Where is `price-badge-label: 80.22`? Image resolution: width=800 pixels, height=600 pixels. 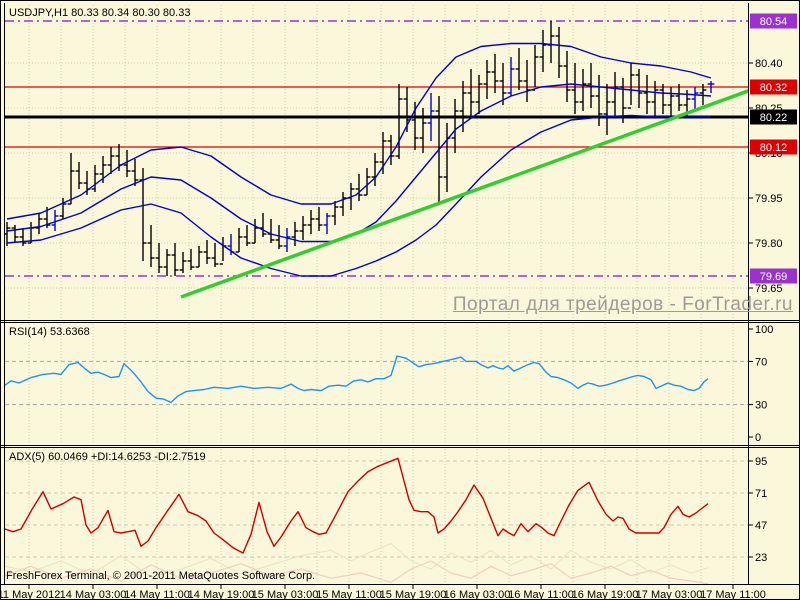 price-badge-label: 80.22 is located at coordinates (774, 118).